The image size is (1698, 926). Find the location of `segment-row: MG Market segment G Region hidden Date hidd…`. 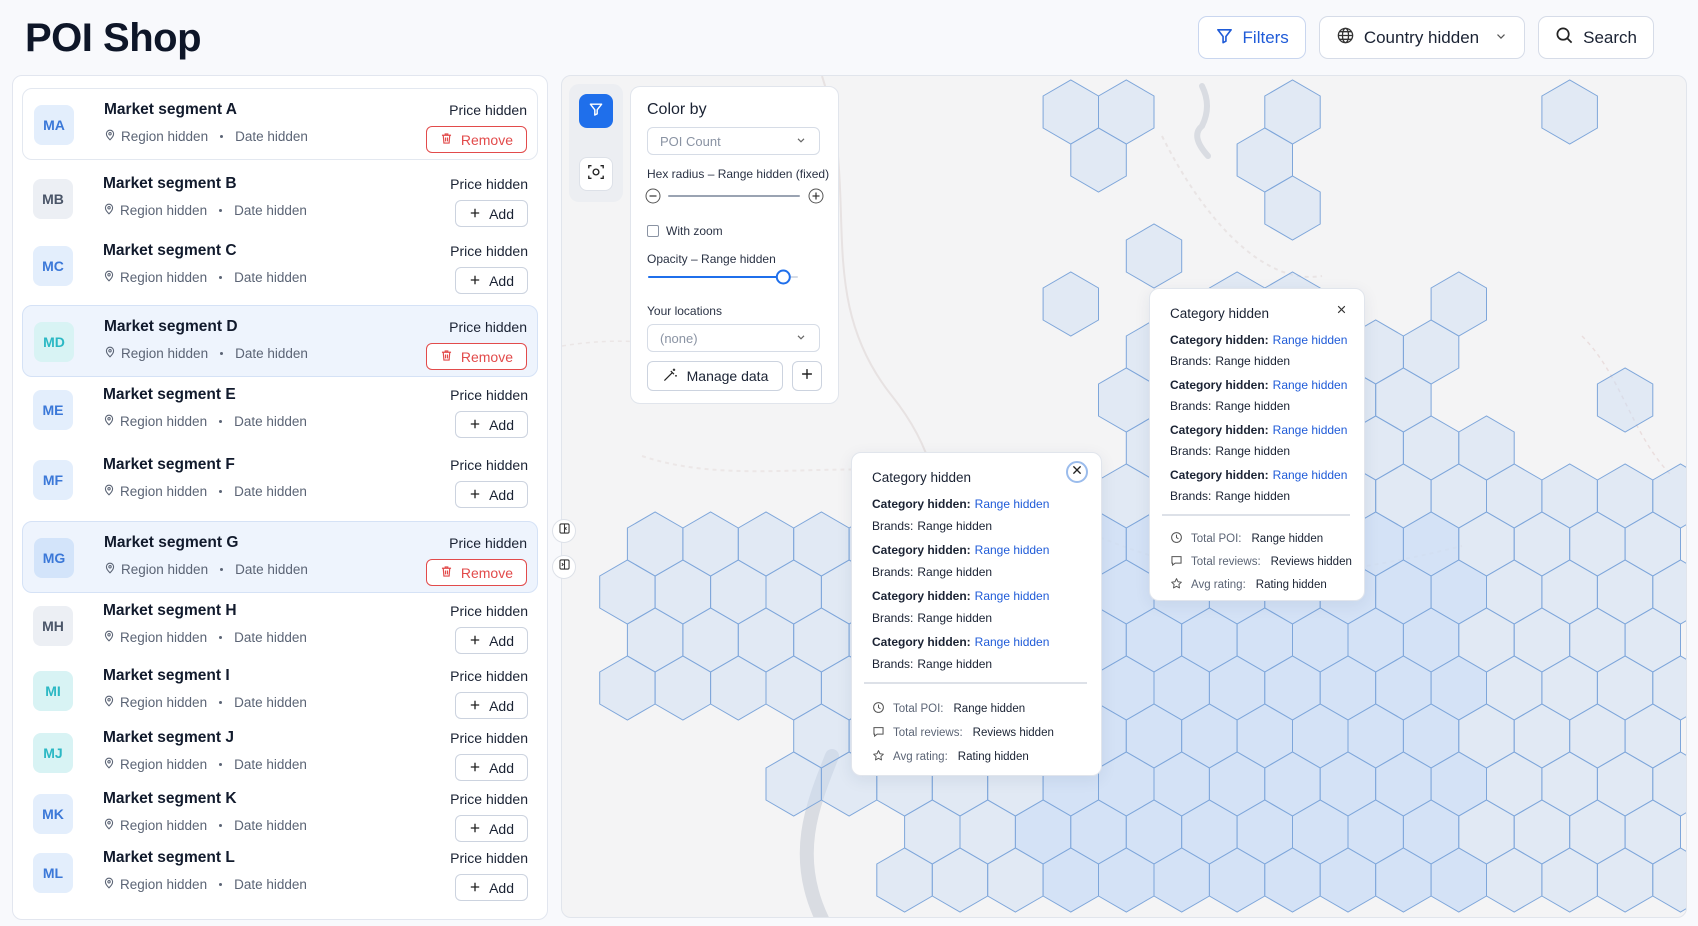

segment-row: MG Market segment G Region hidden Date hidd… is located at coordinates (280, 557).